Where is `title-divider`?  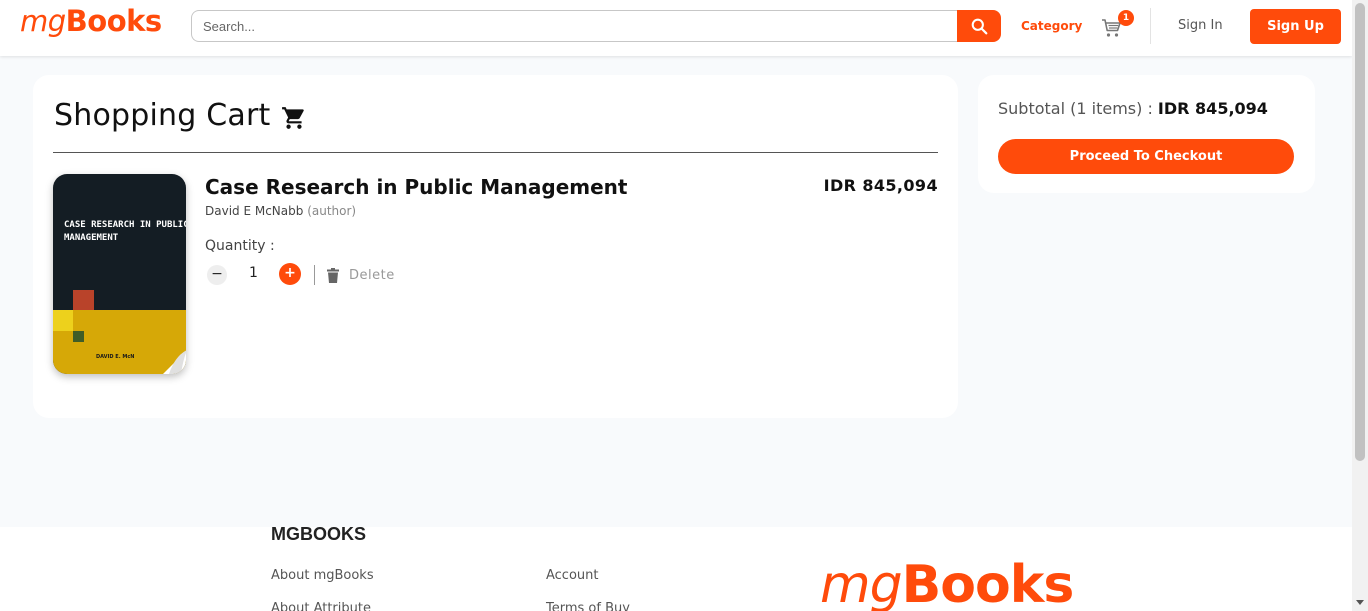 title-divider is located at coordinates (495, 152).